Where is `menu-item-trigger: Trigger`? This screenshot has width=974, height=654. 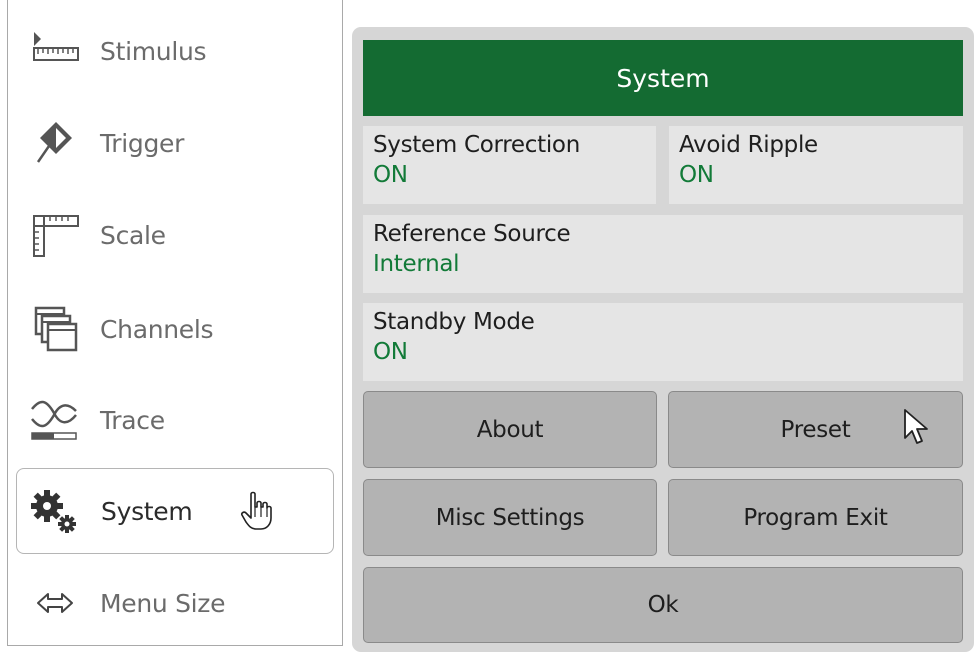 menu-item-trigger: Trigger is located at coordinates (175, 143).